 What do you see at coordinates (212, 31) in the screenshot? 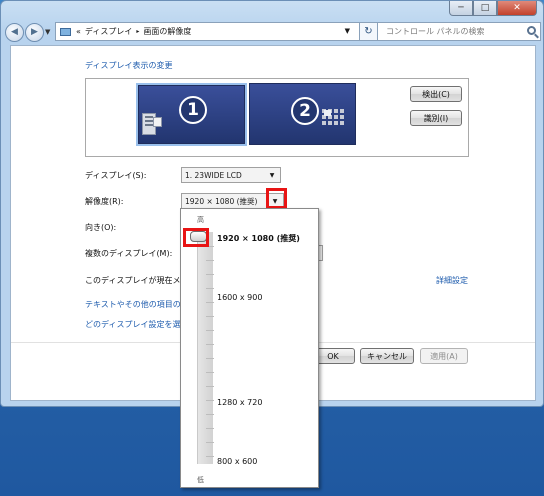
I see `address-bar: « ディスプレイ ▸ 画面の解像度 ▼` at bounding box center [212, 31].